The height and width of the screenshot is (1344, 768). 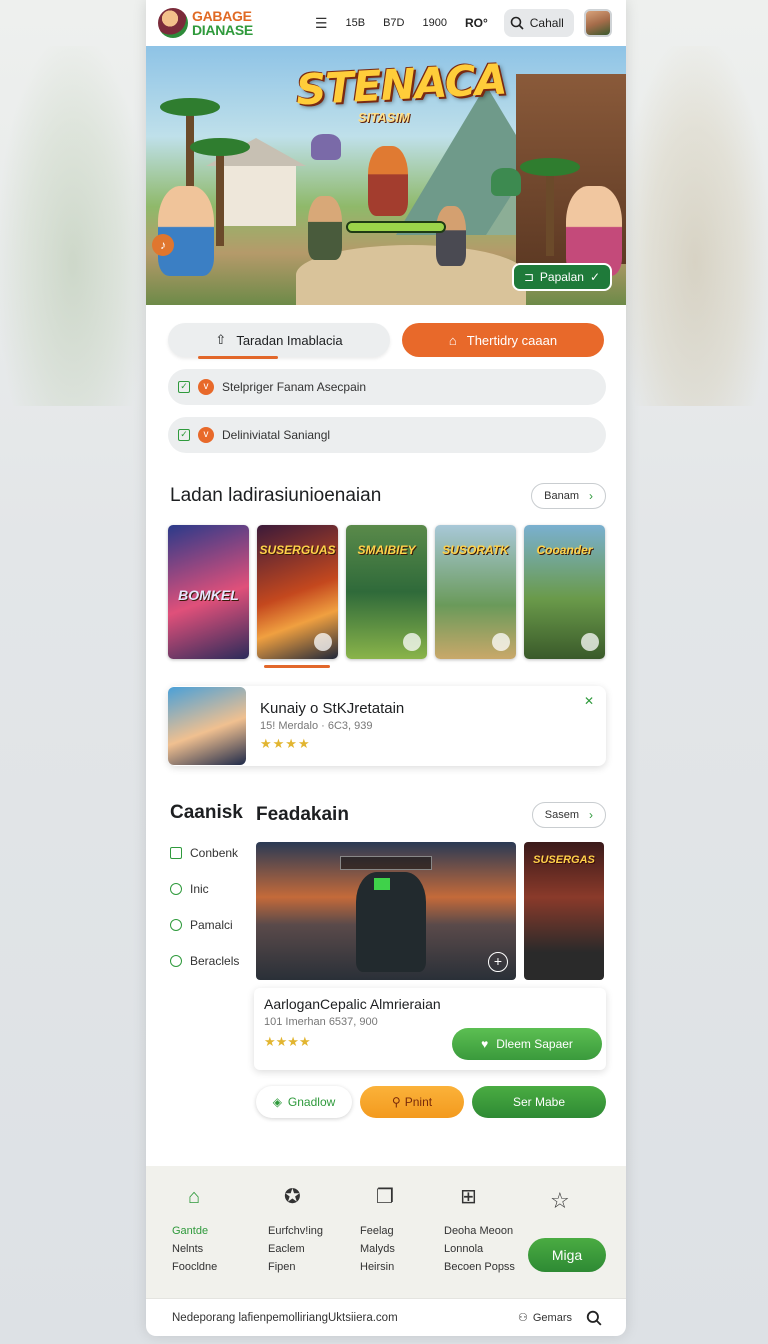 What do you see at coordinates (377, 1267) in the screenshot?
I see `bottom-nav-line: Heirsin` at bounding box center [377, 1267].